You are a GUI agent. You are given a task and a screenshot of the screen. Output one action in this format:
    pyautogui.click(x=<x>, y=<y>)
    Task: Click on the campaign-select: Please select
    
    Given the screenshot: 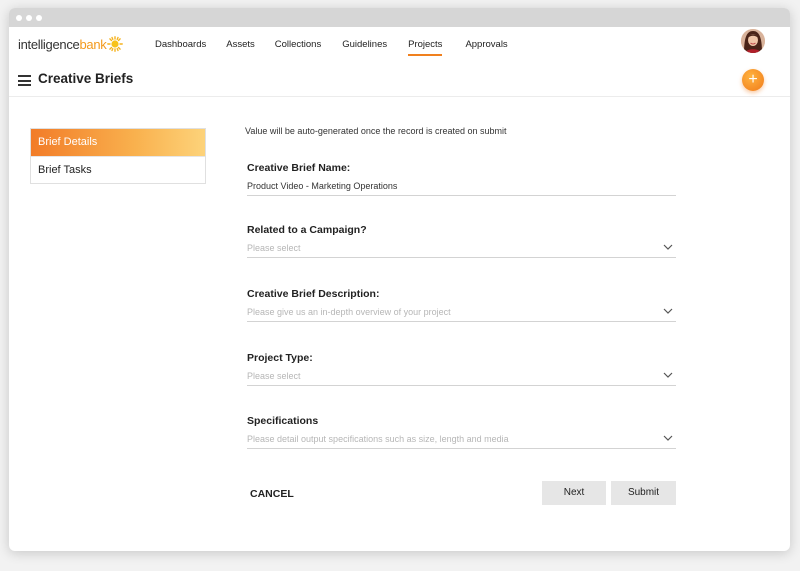 What is the action you would take?
    pyautogui.click(x=461, y=249)
    